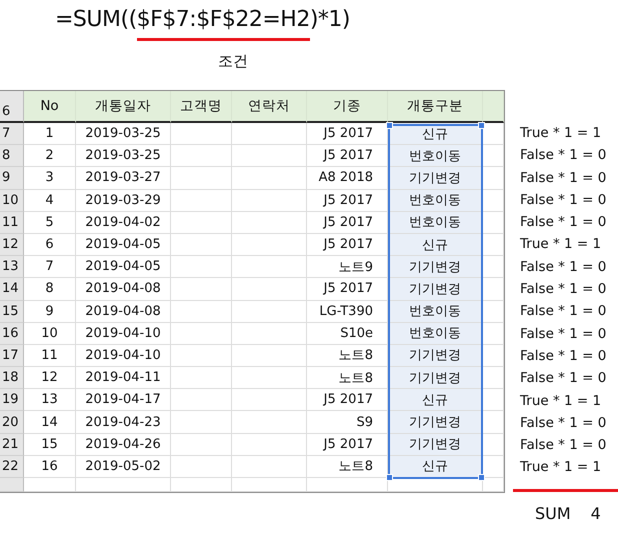 The width and height of the screenshot is (618, 534). What do you see at coordinates (50, 156) in the screenshot?
I see `table-cell: 2` at bounding box center [50, 156].